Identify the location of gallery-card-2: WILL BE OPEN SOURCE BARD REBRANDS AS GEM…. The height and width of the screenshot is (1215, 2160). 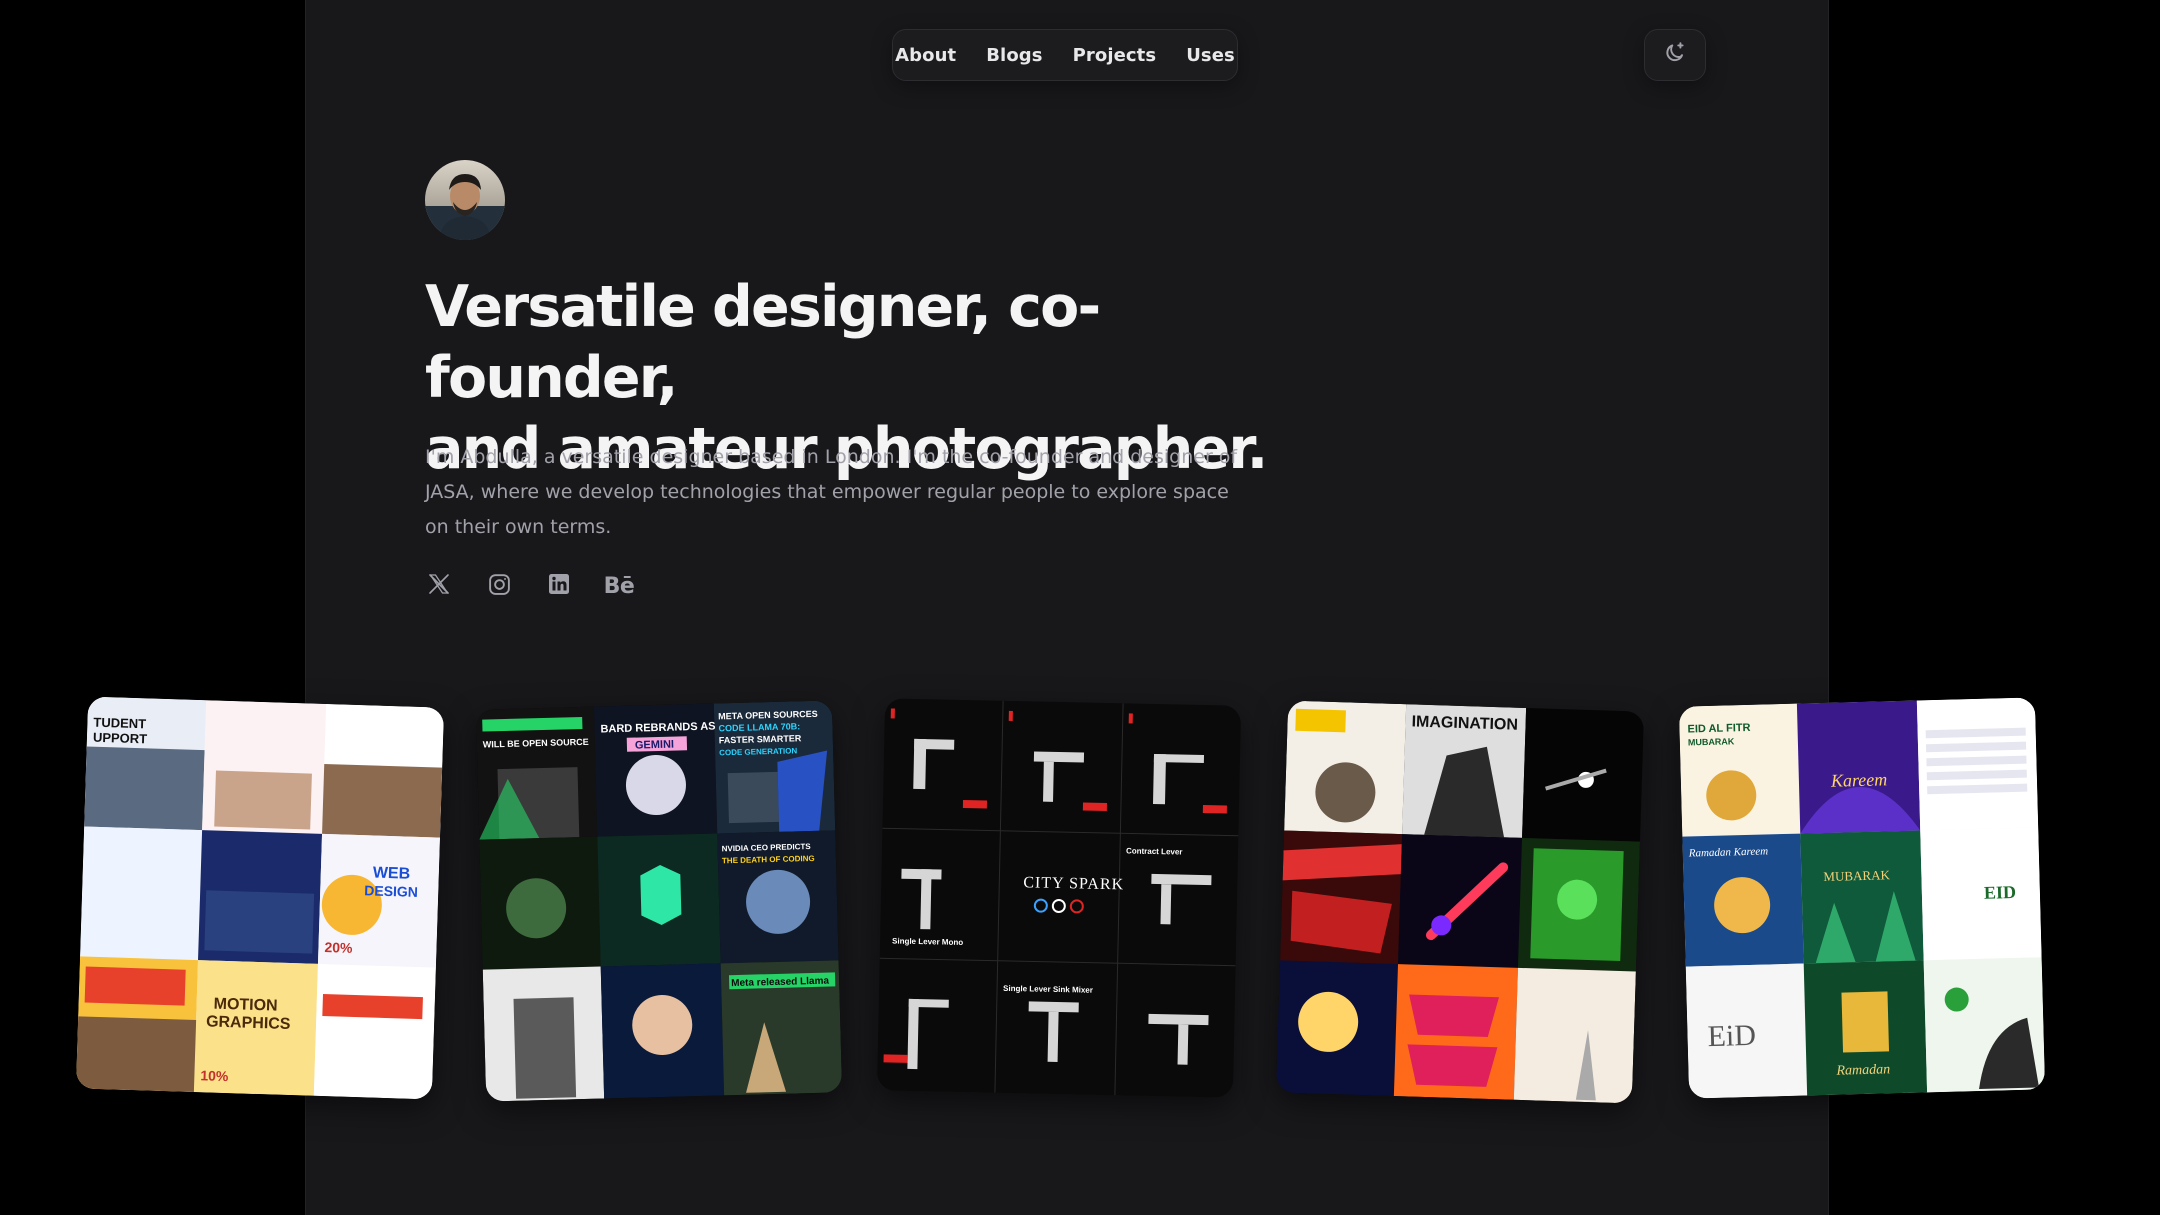
(659, 901).